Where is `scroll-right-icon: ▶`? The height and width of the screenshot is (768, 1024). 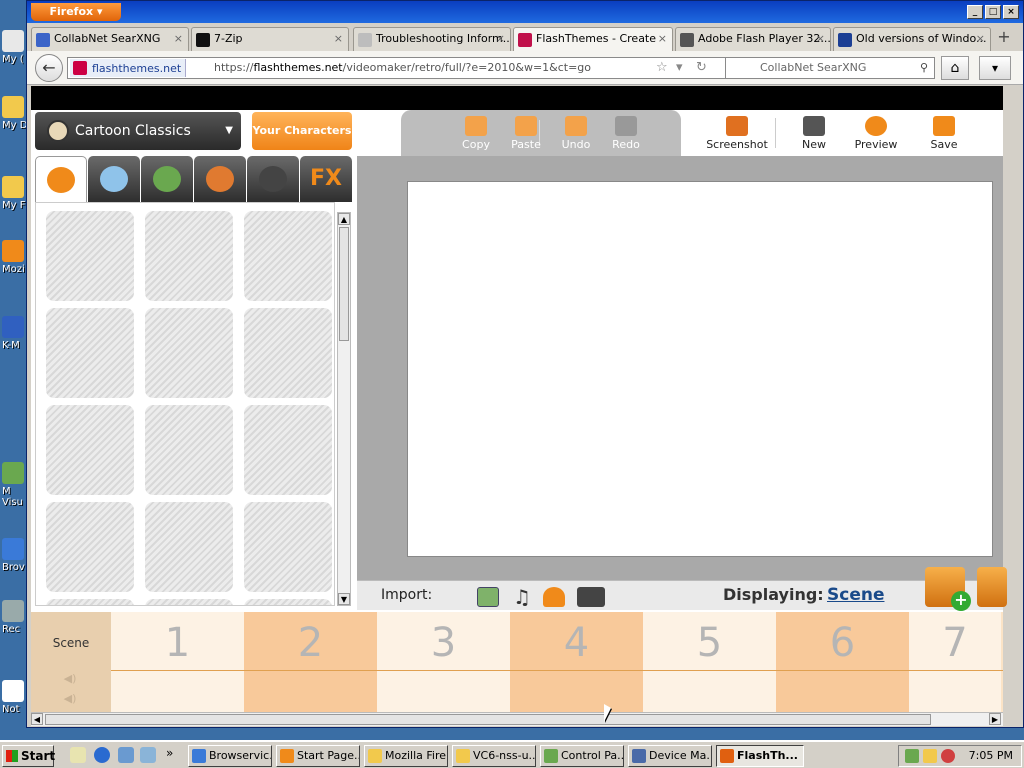
scroll-right-icon: ▶ is located at coordinates (995, 719).